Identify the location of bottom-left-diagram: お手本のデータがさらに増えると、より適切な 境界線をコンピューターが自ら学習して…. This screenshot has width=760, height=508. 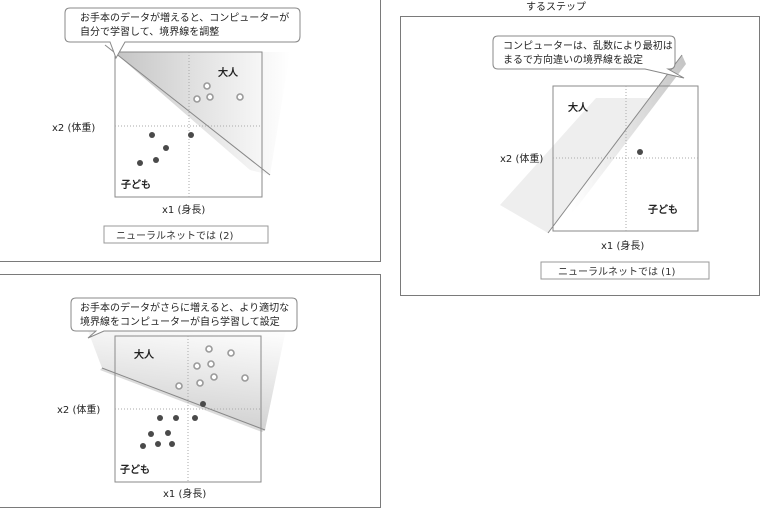
(177, 398).